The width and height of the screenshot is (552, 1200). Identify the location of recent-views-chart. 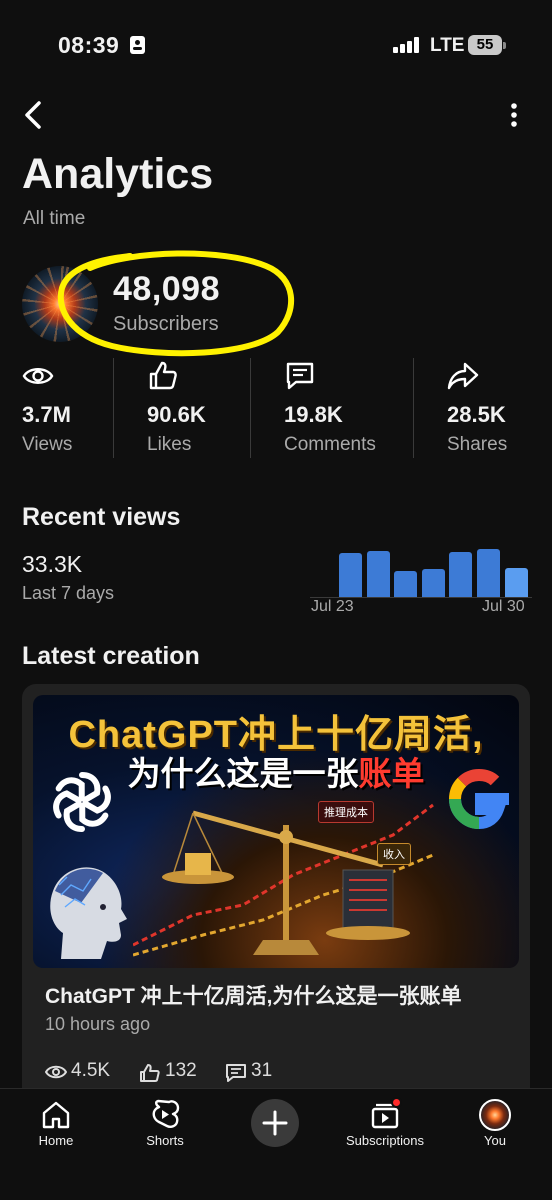
(421, 569).